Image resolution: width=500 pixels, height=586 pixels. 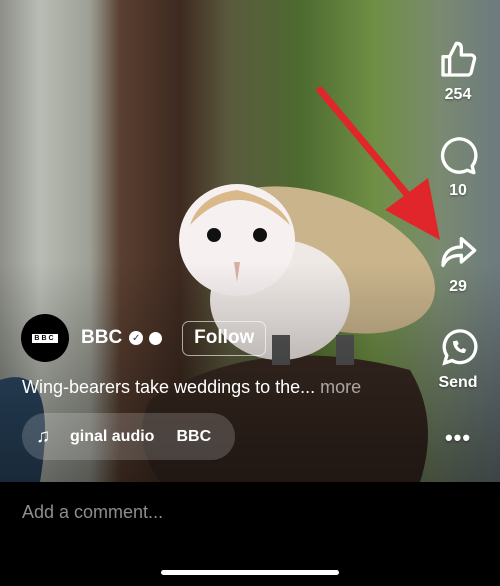 I want to click on share-button: 29, so click(x=458, y=264).